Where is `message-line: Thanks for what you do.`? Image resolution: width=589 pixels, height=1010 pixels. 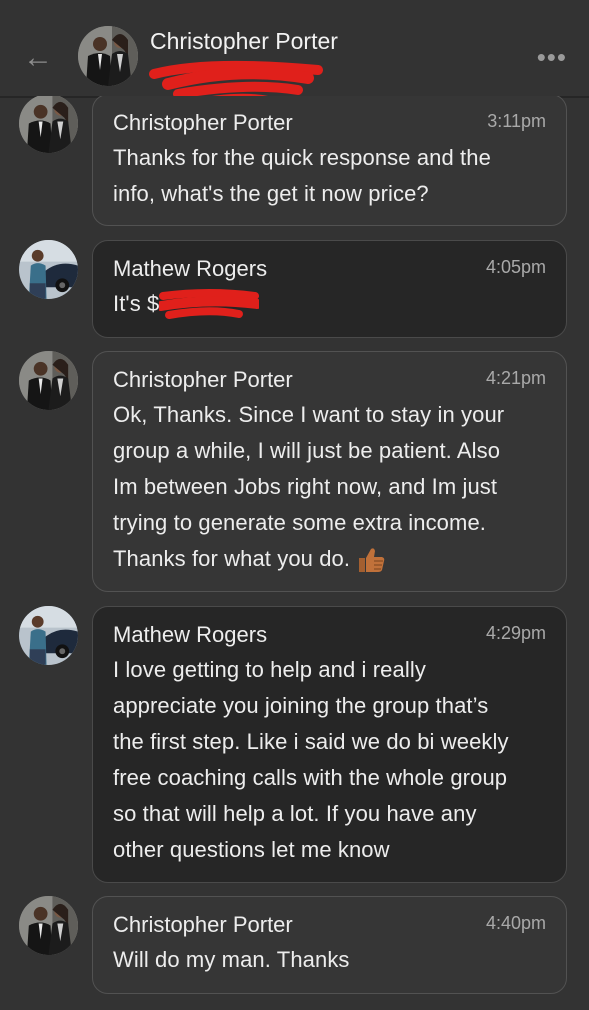
message-line: Thanks for what you do. is located at coordinates (232, 558).